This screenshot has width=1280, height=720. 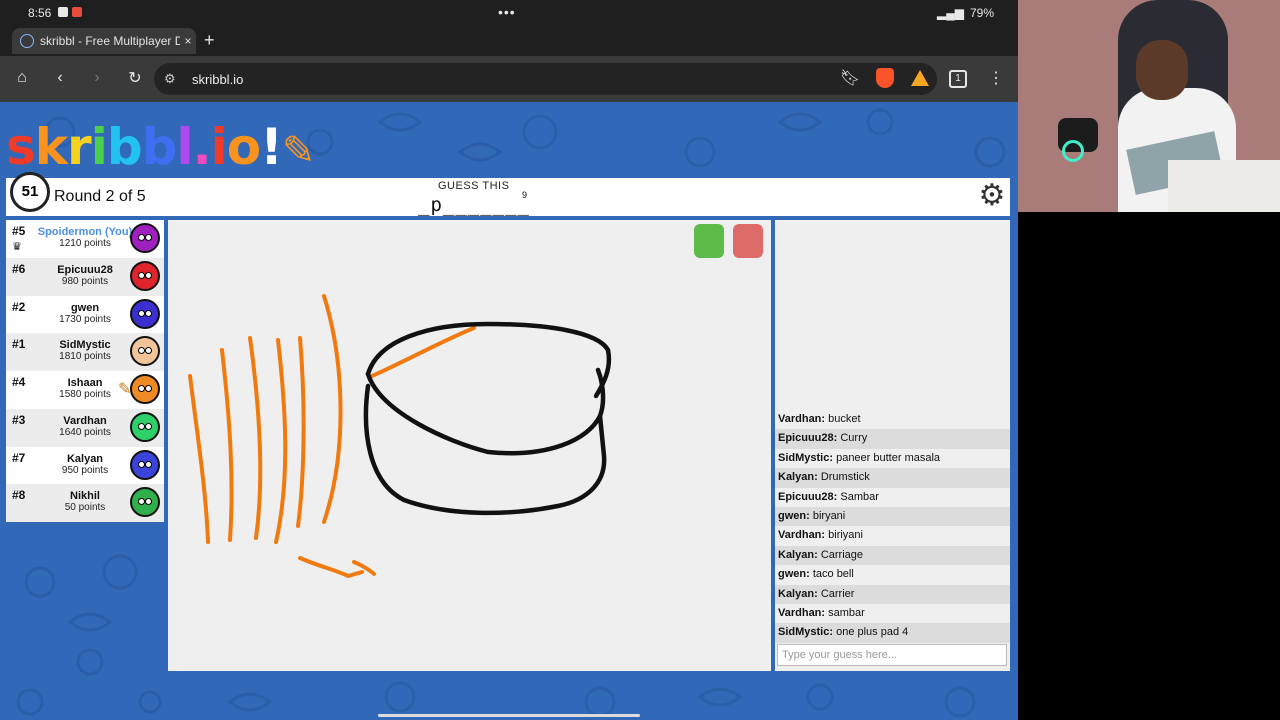 What do you see at coordinates (77, 12) in the screenshot?
I see `app-notification-icon` at bounding box center [77, 12].